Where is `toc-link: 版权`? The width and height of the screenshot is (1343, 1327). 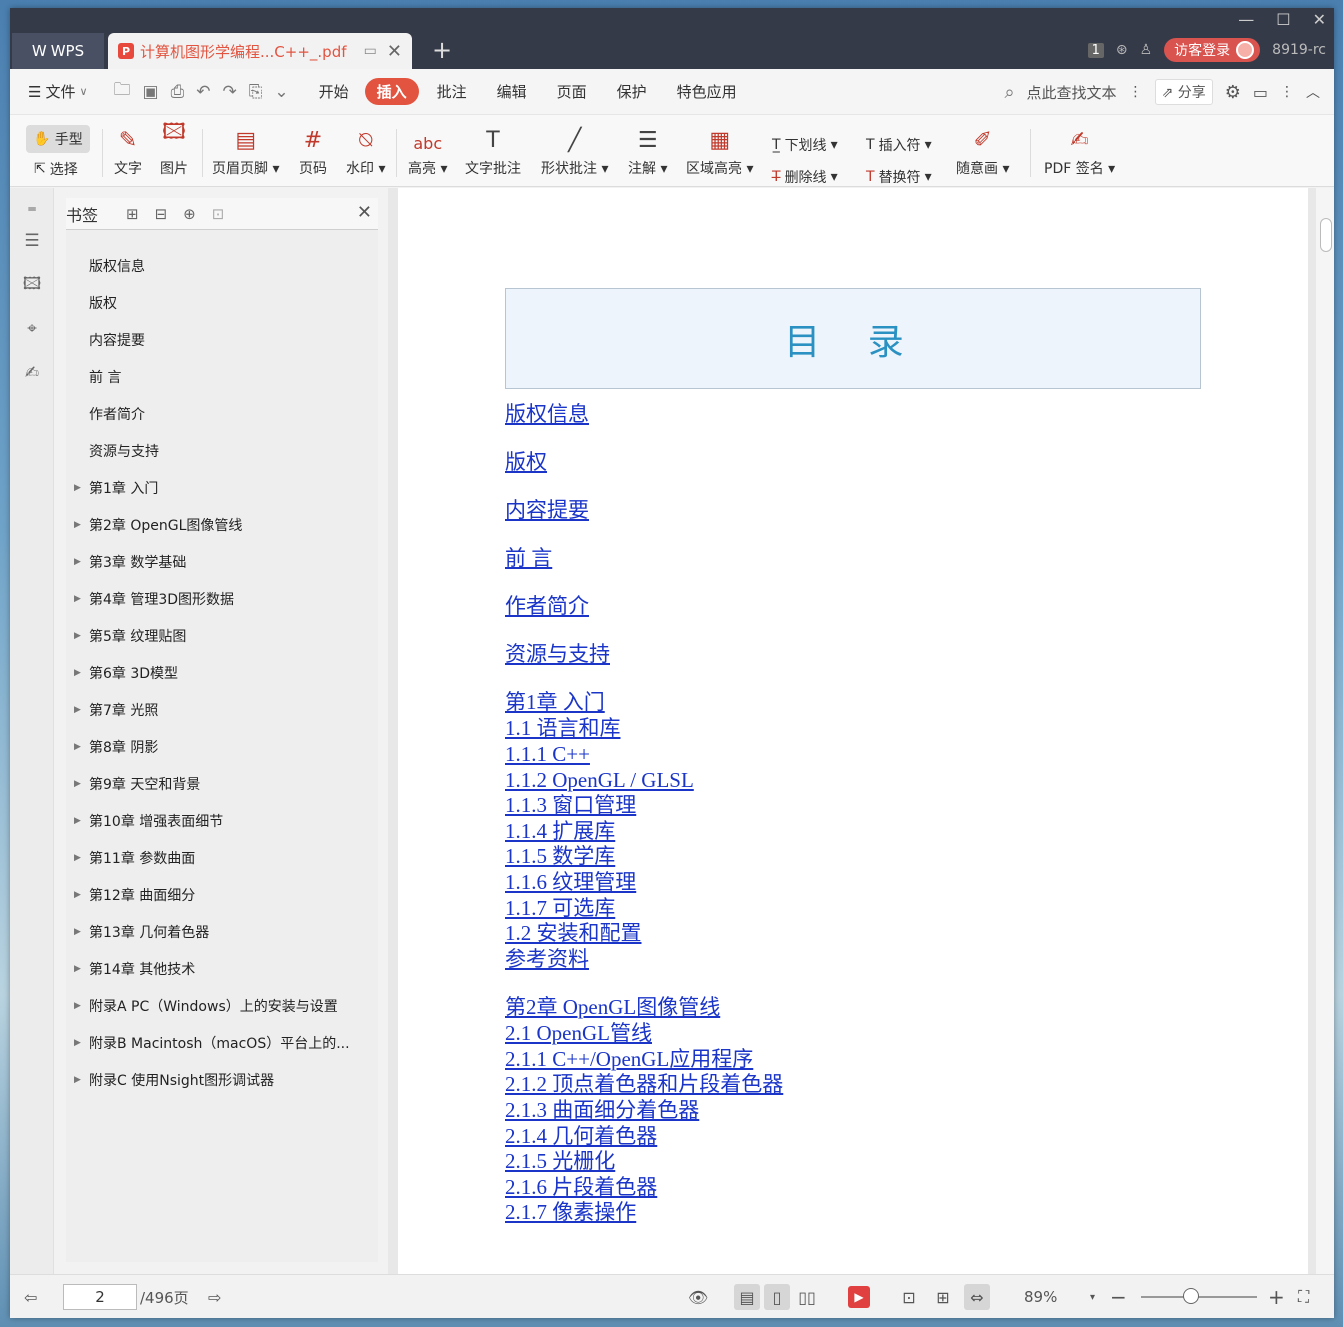 toc-link: 版权 is located at coordinates (526, 462).